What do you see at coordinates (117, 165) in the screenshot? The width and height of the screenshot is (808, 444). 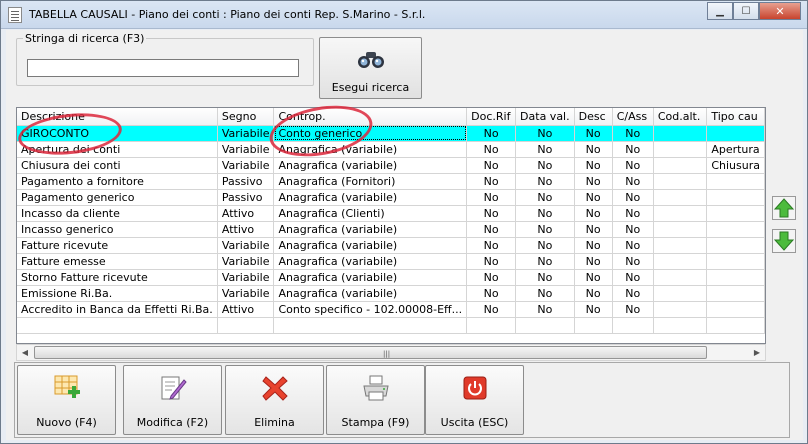 I see `cell-descrizione: Chiusura dei conti` at bounding box center [117, 165].